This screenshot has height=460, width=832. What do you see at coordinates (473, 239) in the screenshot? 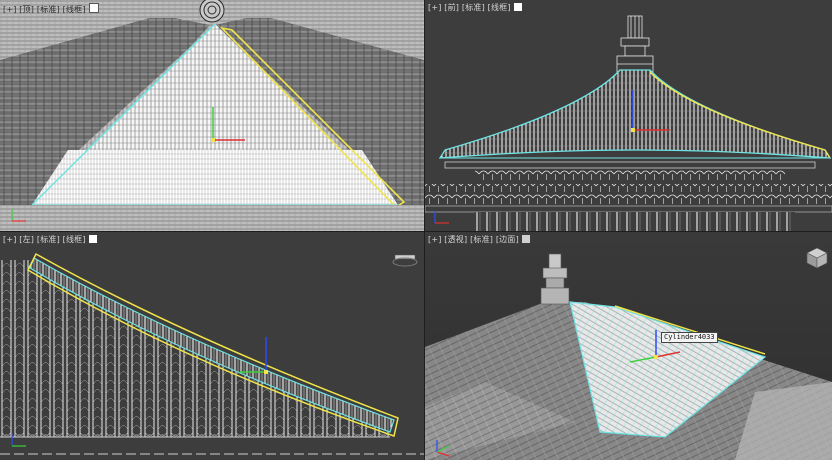
I see `viewport-perspective-label-text: [+] [透视] [标准] [边面]` at bounding box center [473, 239].